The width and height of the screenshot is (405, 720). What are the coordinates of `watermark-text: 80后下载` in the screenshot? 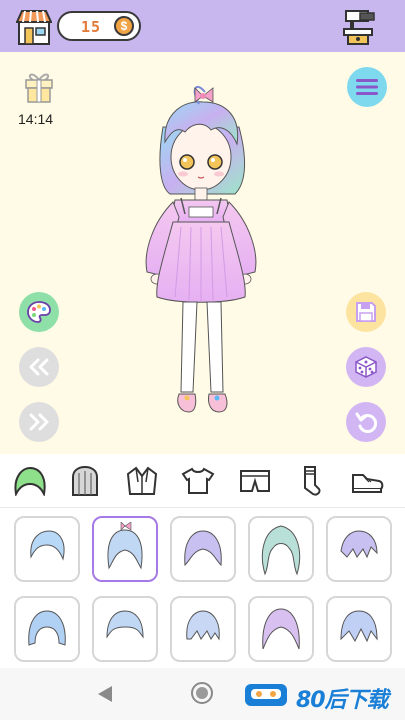 It's located at (342, 700).